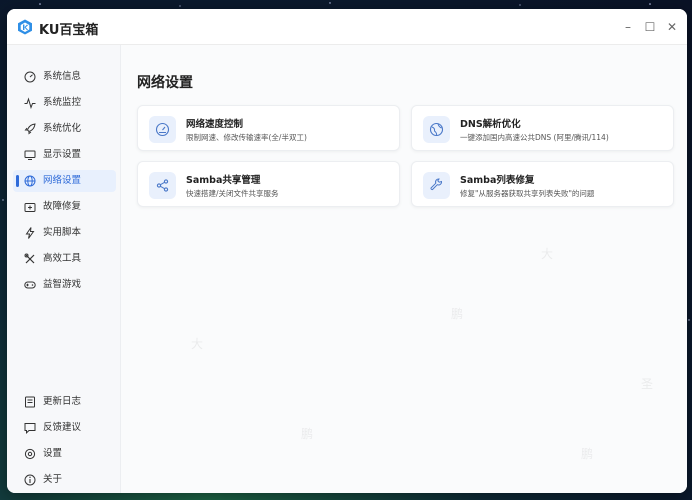 Image resolution: width=692 pixels, height=500 pixels. I want to click on monitor-icon, so click(30, 155).